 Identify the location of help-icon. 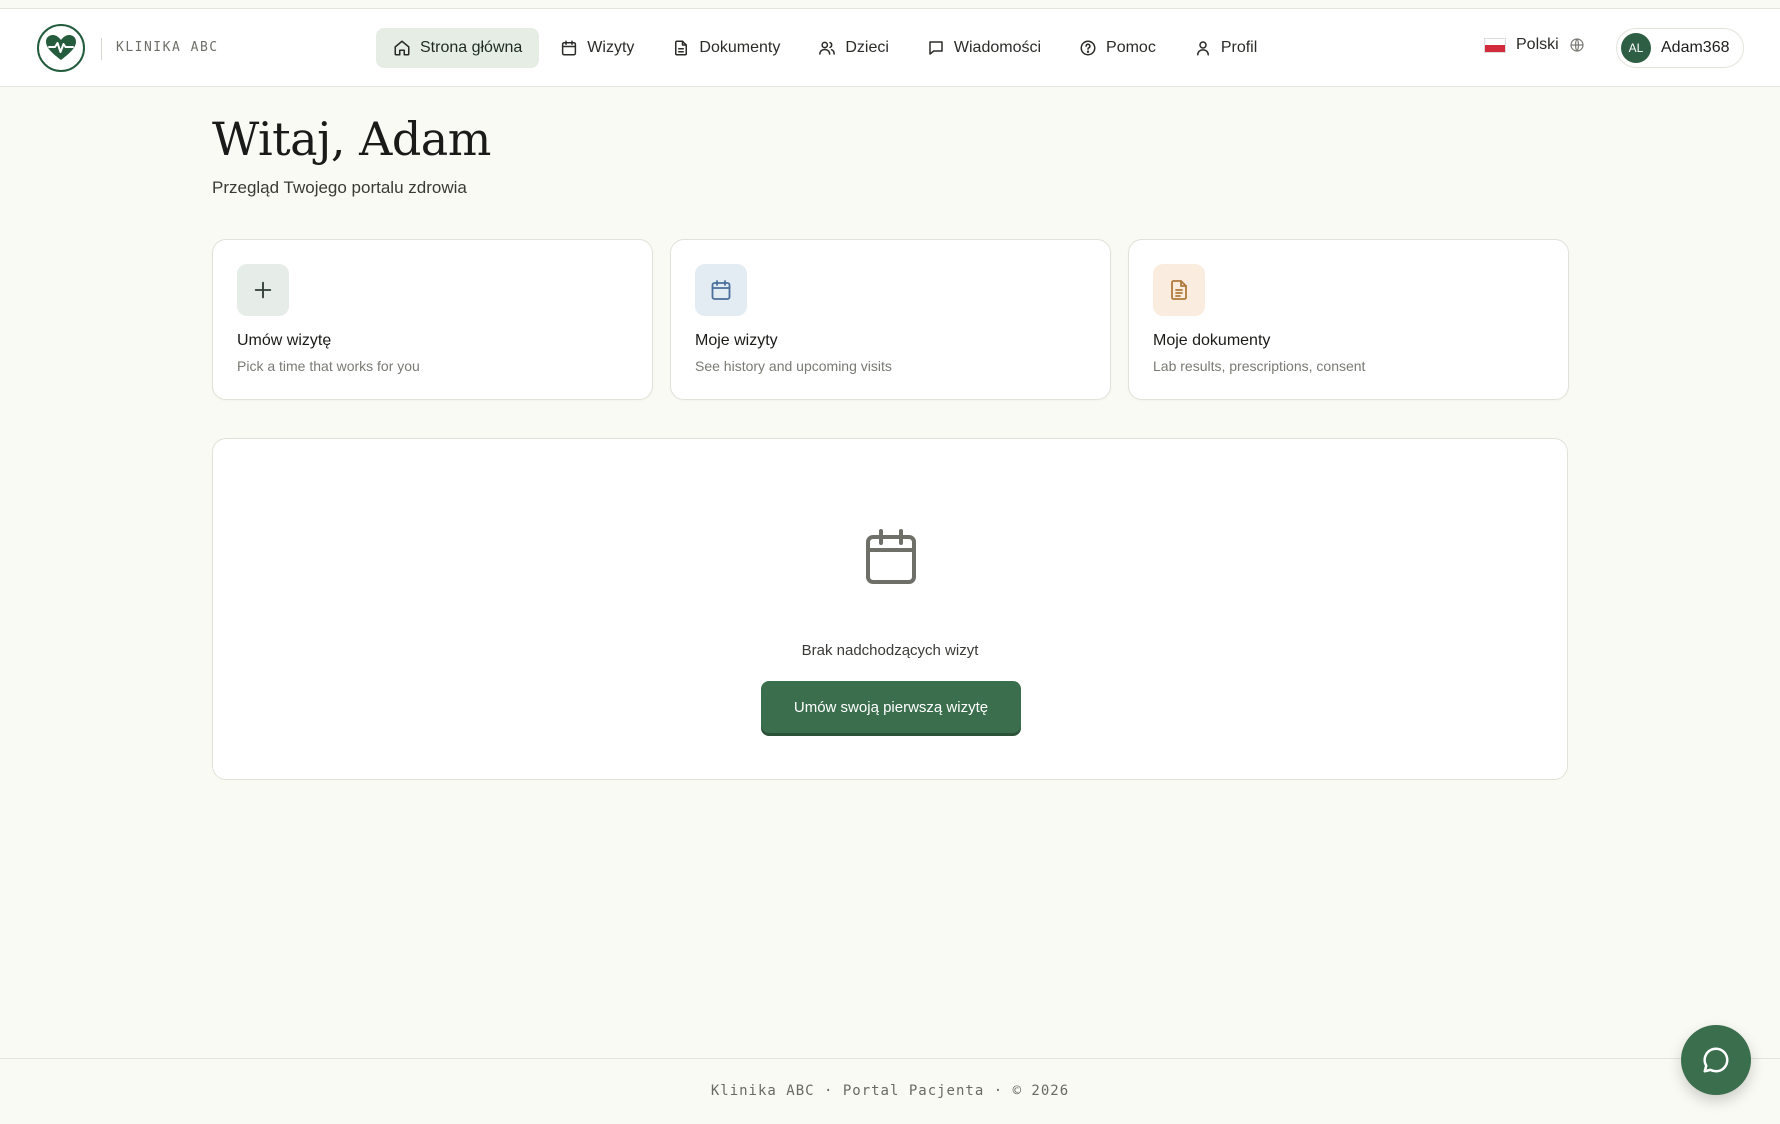
(1088, 48).